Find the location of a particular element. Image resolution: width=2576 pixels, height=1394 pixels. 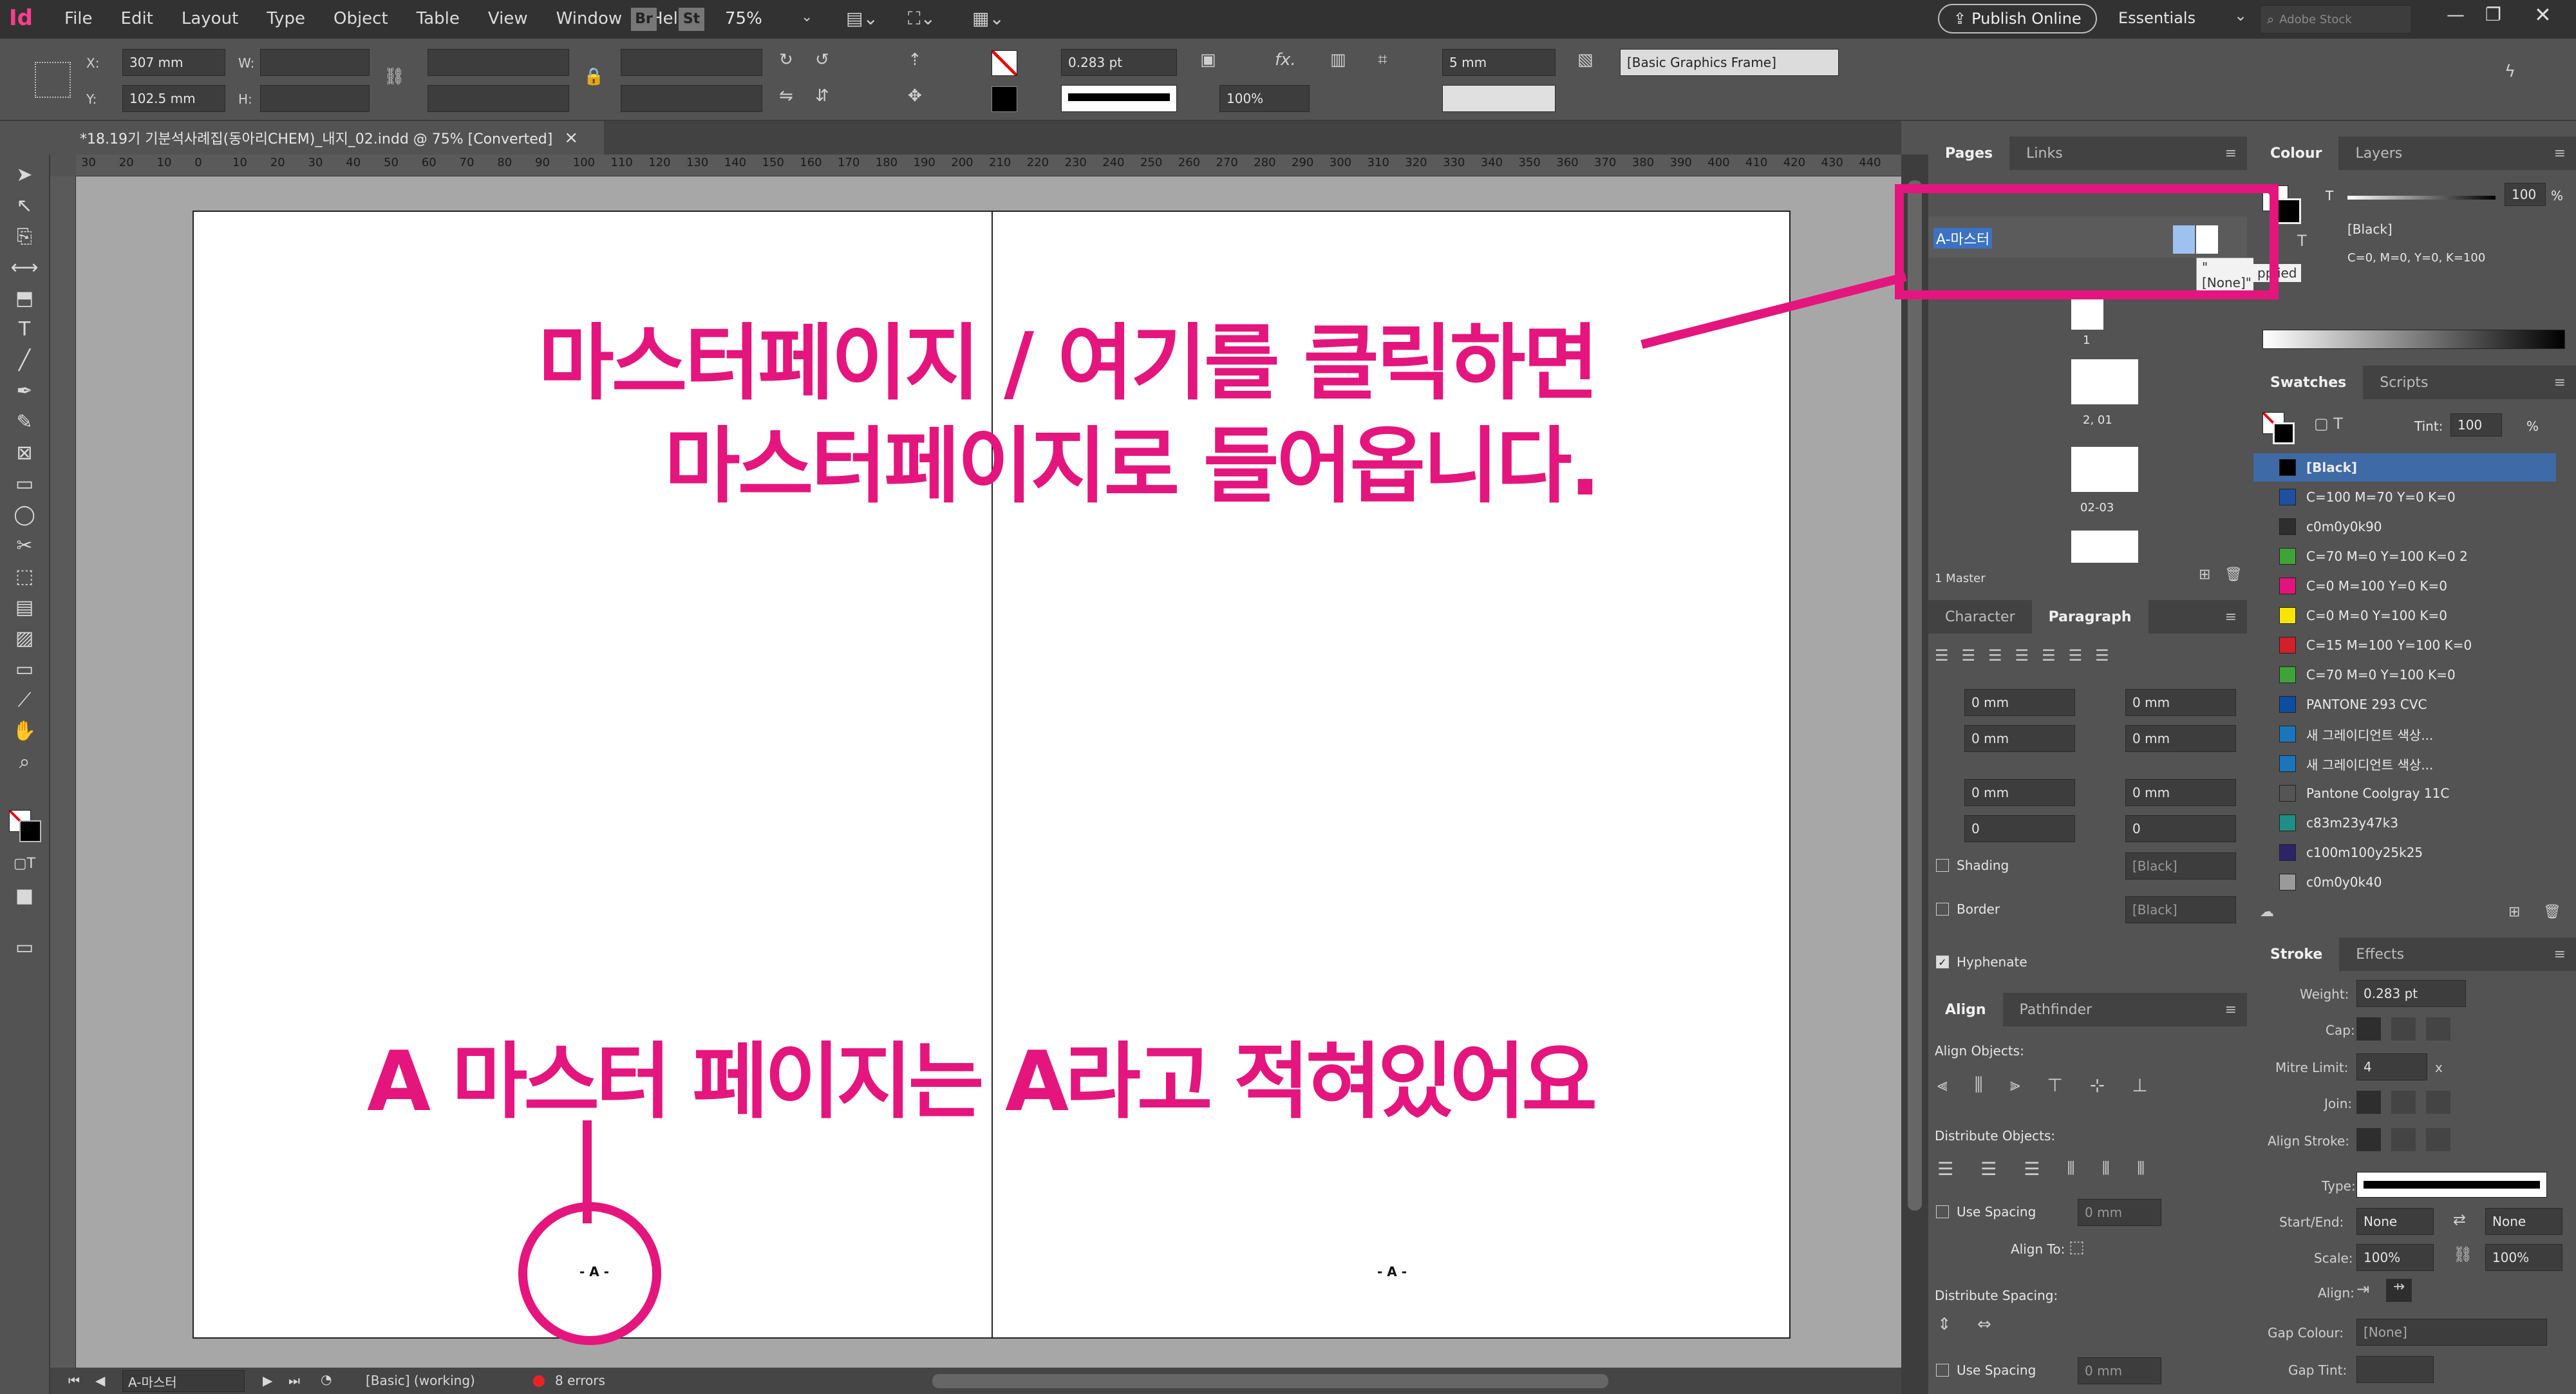

highlight-box is located at coordinates (2087, 241).